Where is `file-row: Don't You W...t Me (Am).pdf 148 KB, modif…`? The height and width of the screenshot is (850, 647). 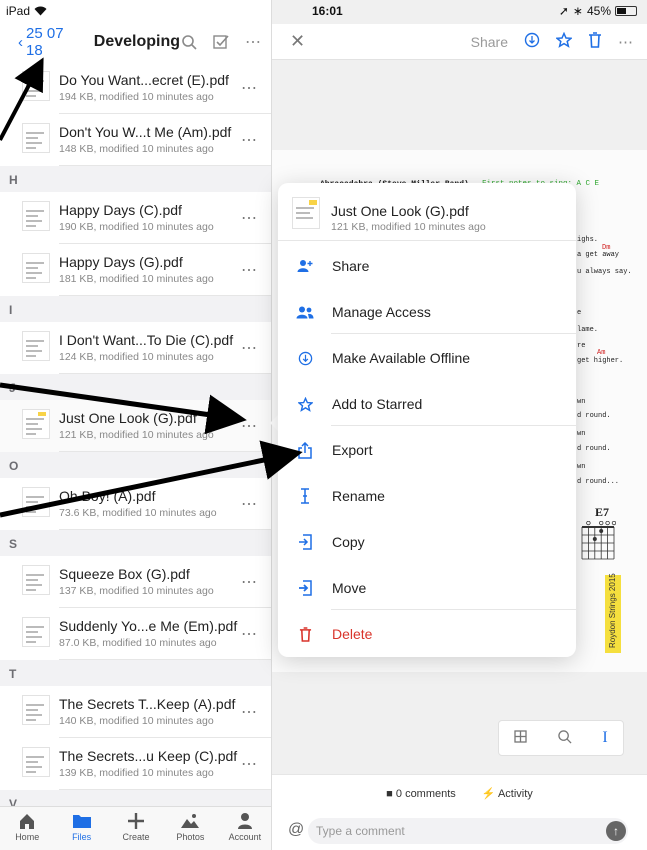
file-row: Don't You W...t Me (Am).pdf 148 KB, modif… is located at coordinates (135, 140).